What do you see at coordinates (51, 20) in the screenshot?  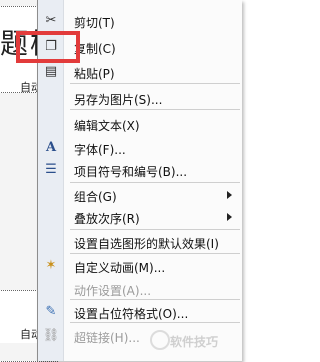 I see `scissors-icon: ✂` at bounding box center [51, 20].